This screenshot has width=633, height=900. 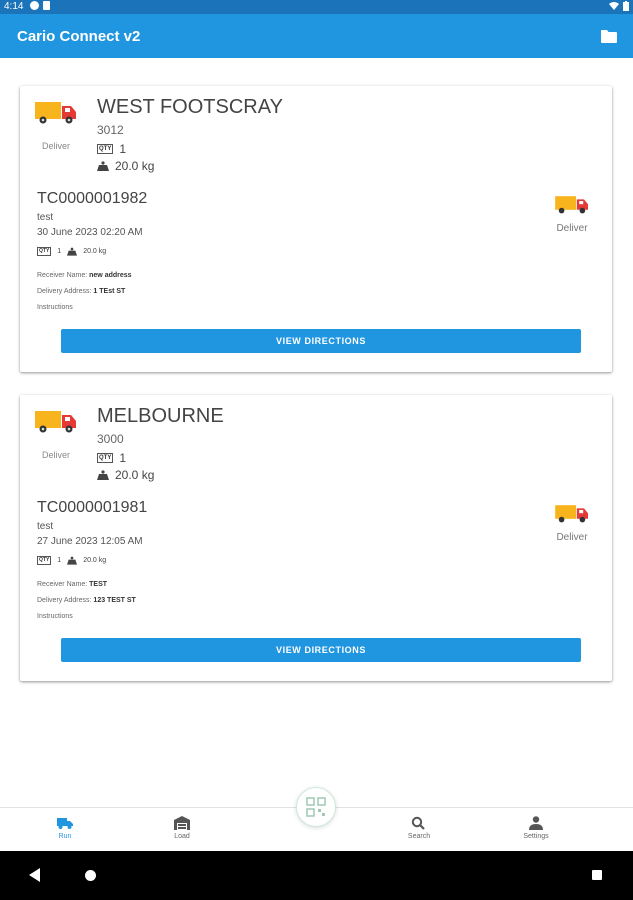 I want to click on nav-label: Settings, so click(x=536, y=836).